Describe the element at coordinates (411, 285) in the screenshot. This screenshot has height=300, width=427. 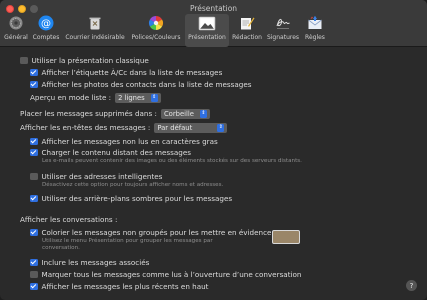
I see `help-button: ?` at that location.